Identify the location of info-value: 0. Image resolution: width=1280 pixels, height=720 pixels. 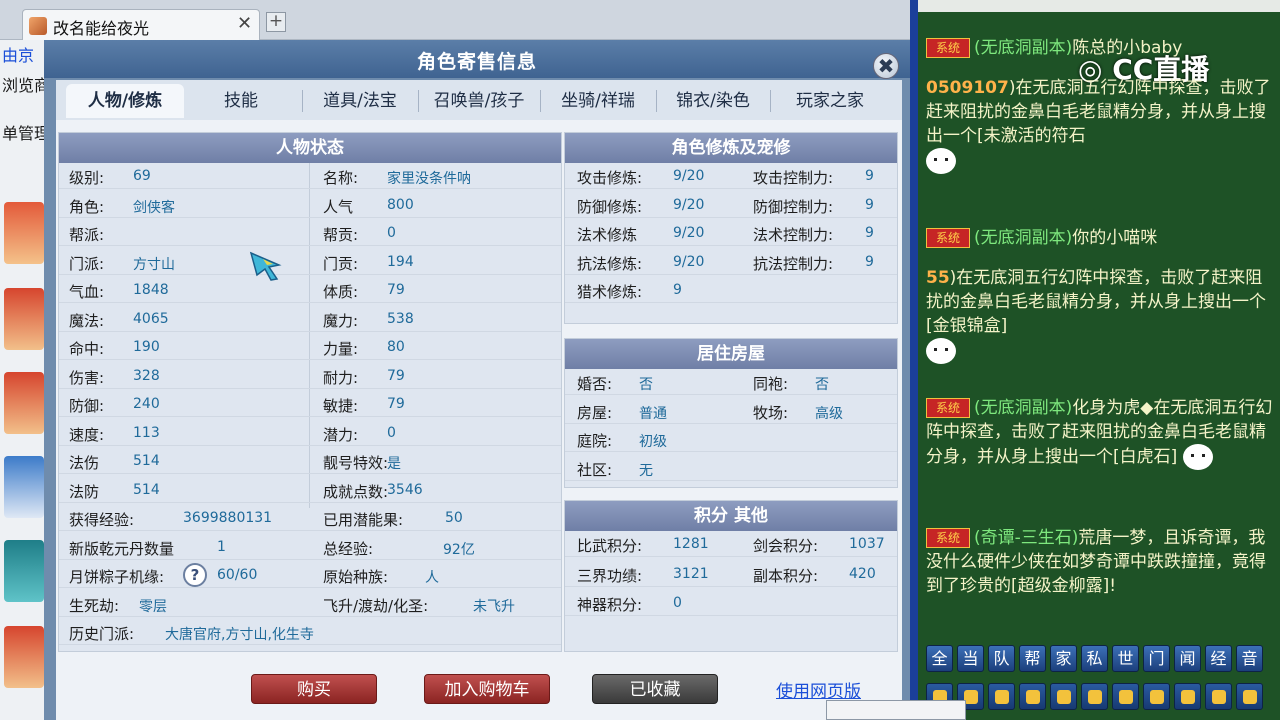
(677, 603).